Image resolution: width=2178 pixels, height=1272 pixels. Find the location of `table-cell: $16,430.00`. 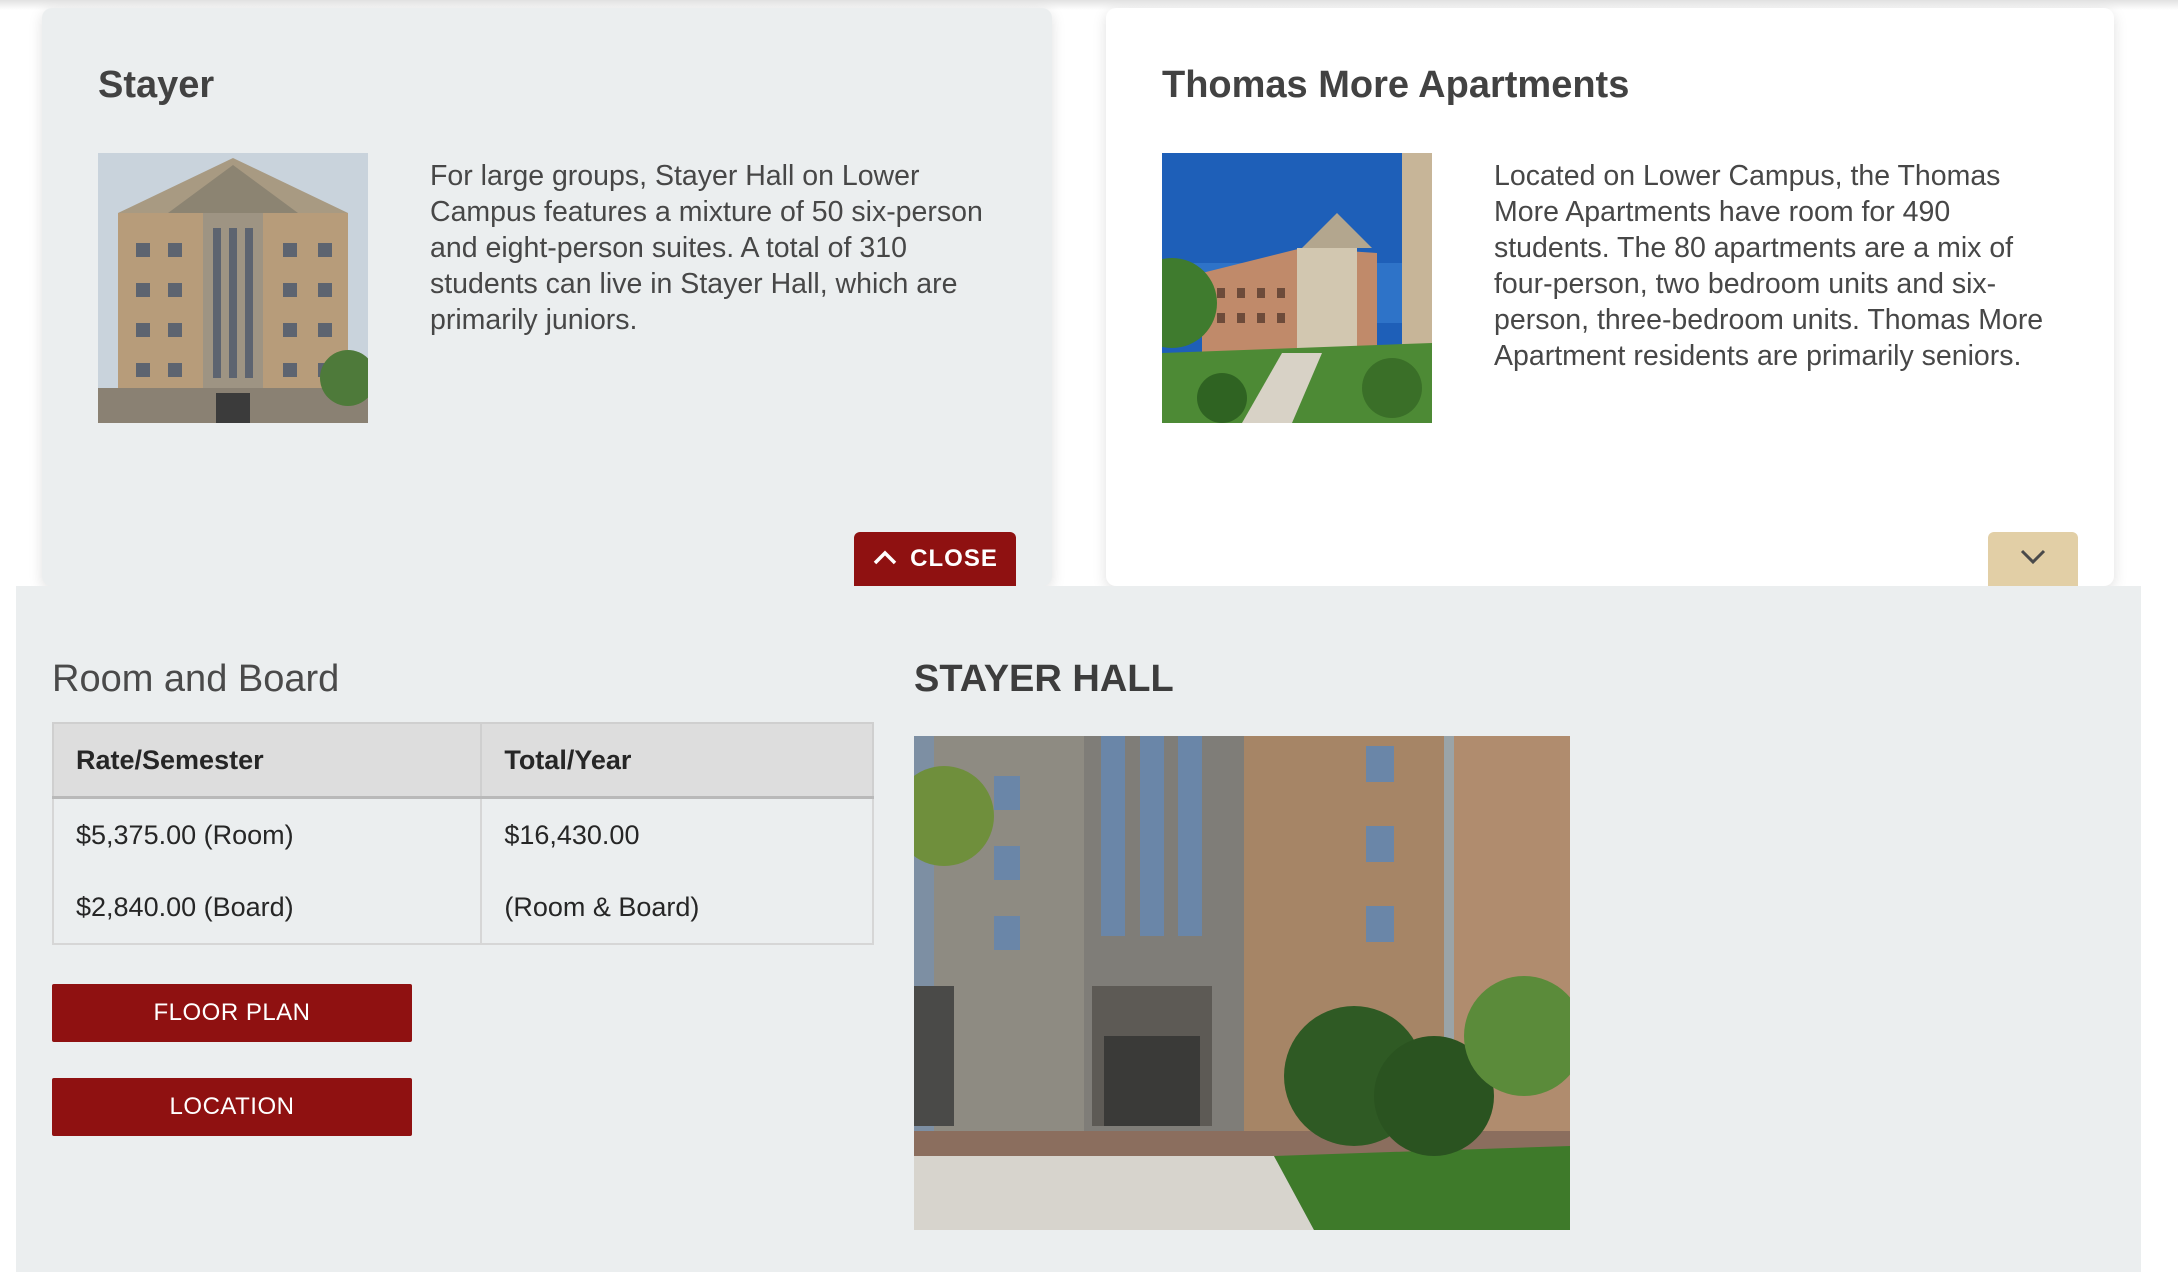

table-cell: $16,430.00 is located at coordinates (677, 834).